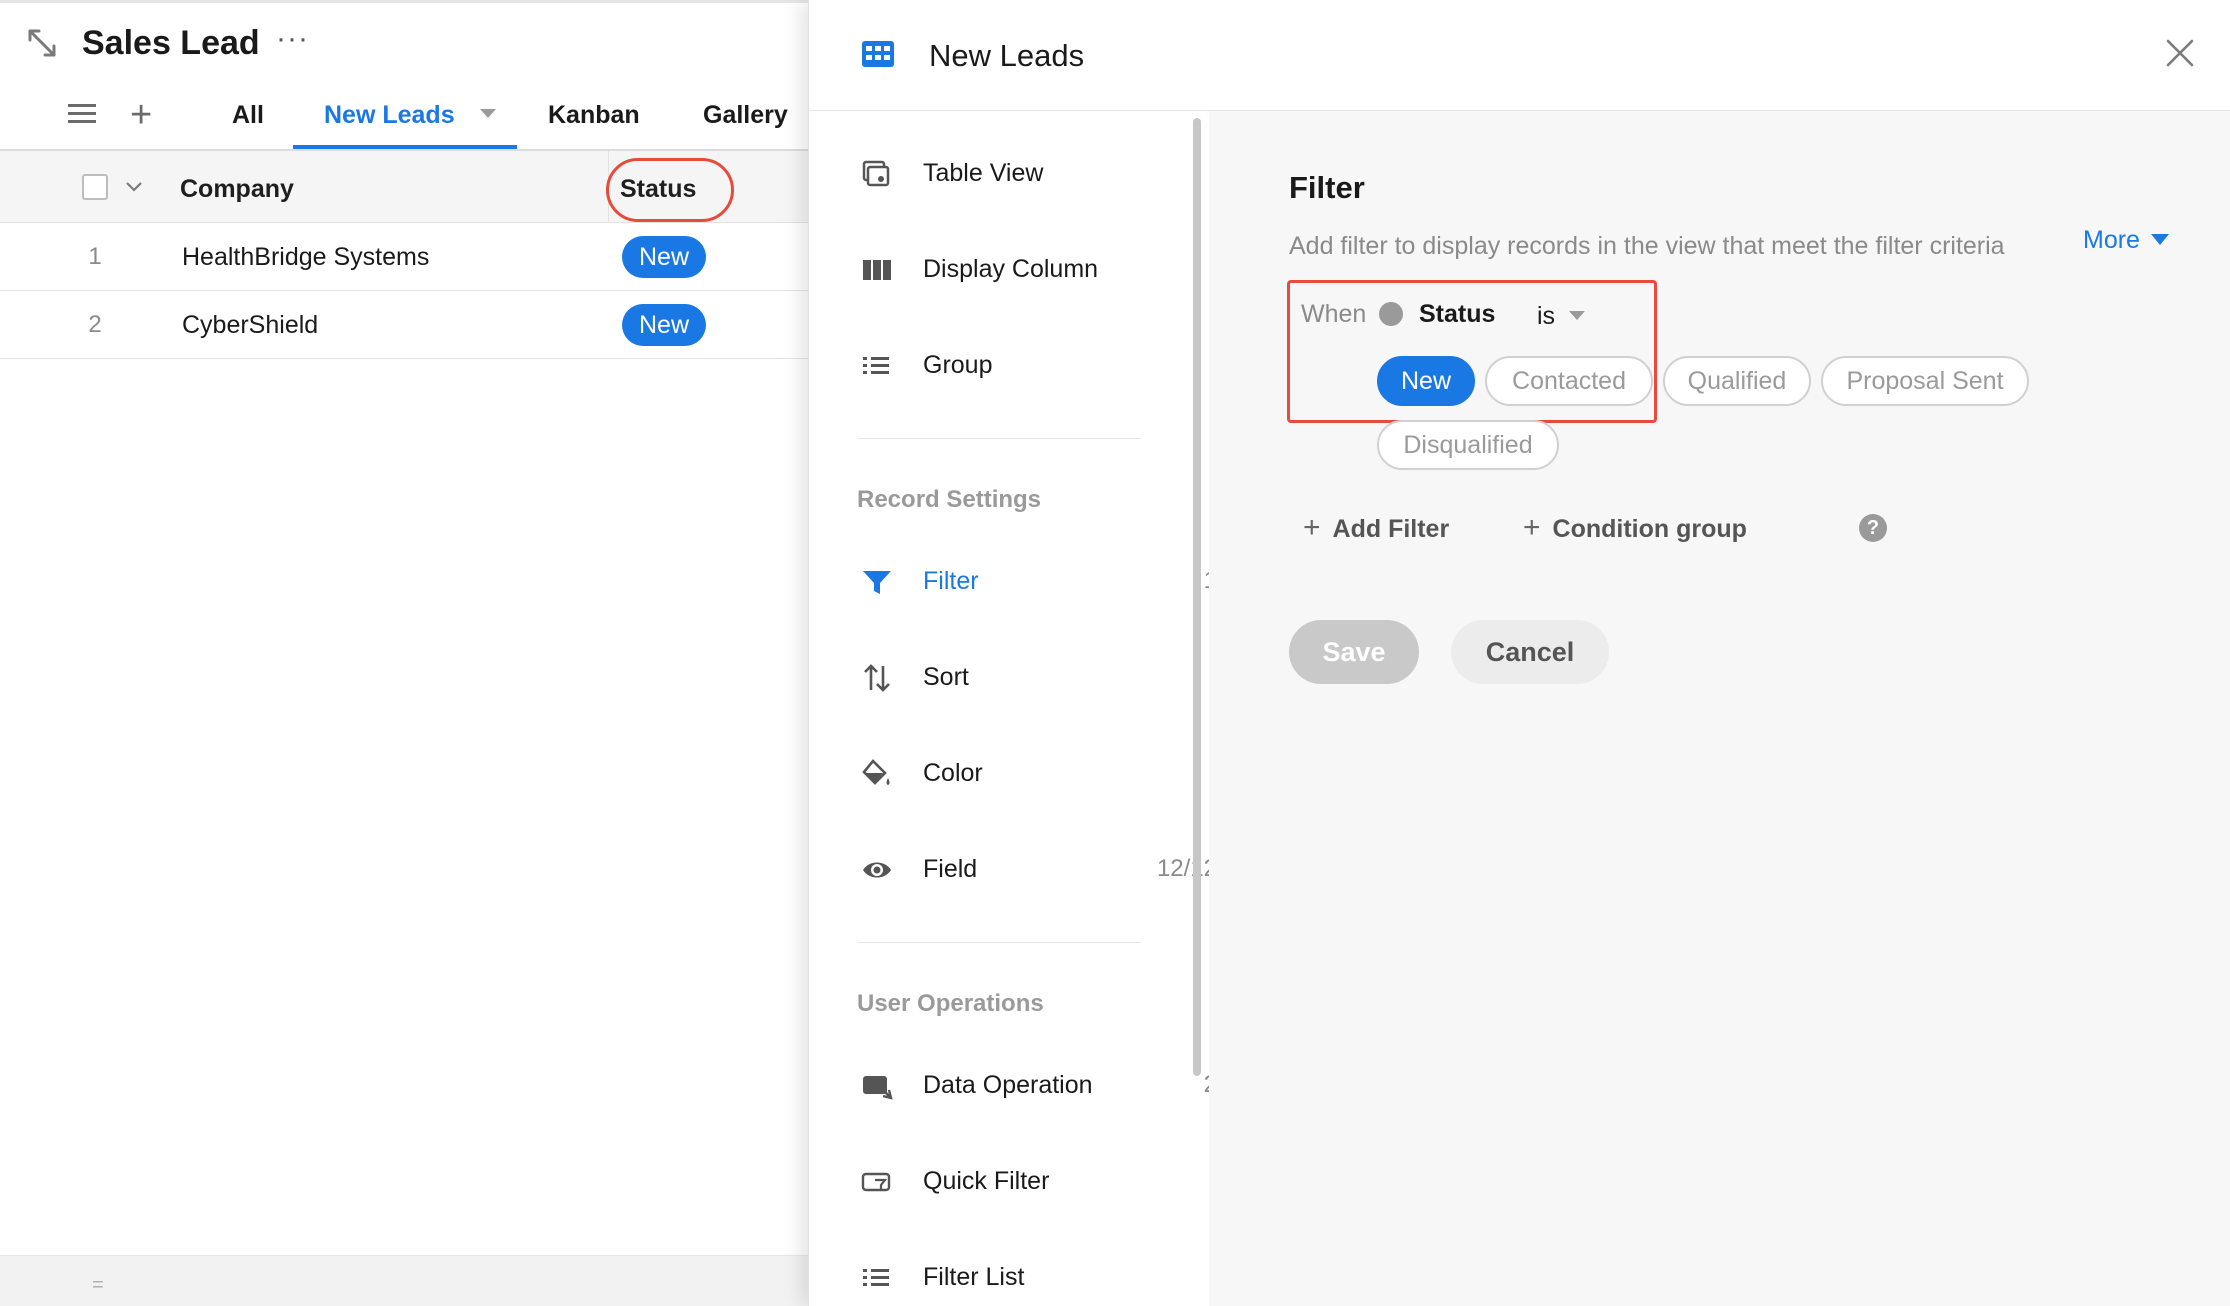  Describe the element at coordinates (134, 187) in the screenshot. I see `chevron-down-icon` at that location.